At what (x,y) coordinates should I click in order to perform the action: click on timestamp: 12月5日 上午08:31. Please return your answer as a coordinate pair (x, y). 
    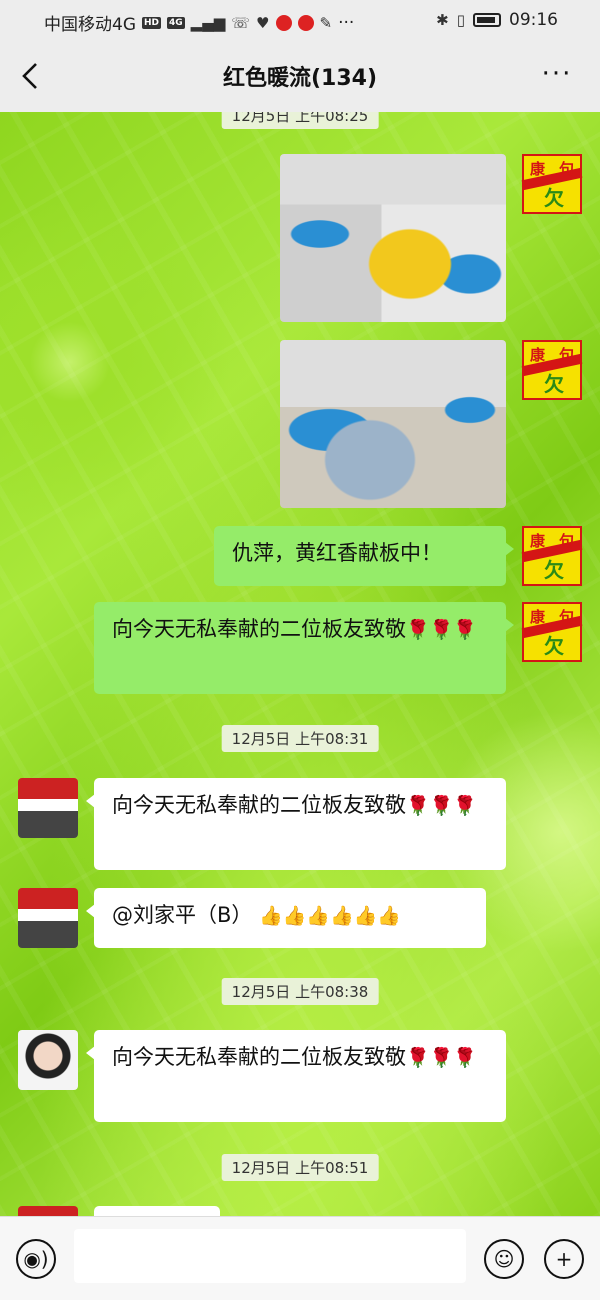
    Looking at the image, I should click on (300, 738).